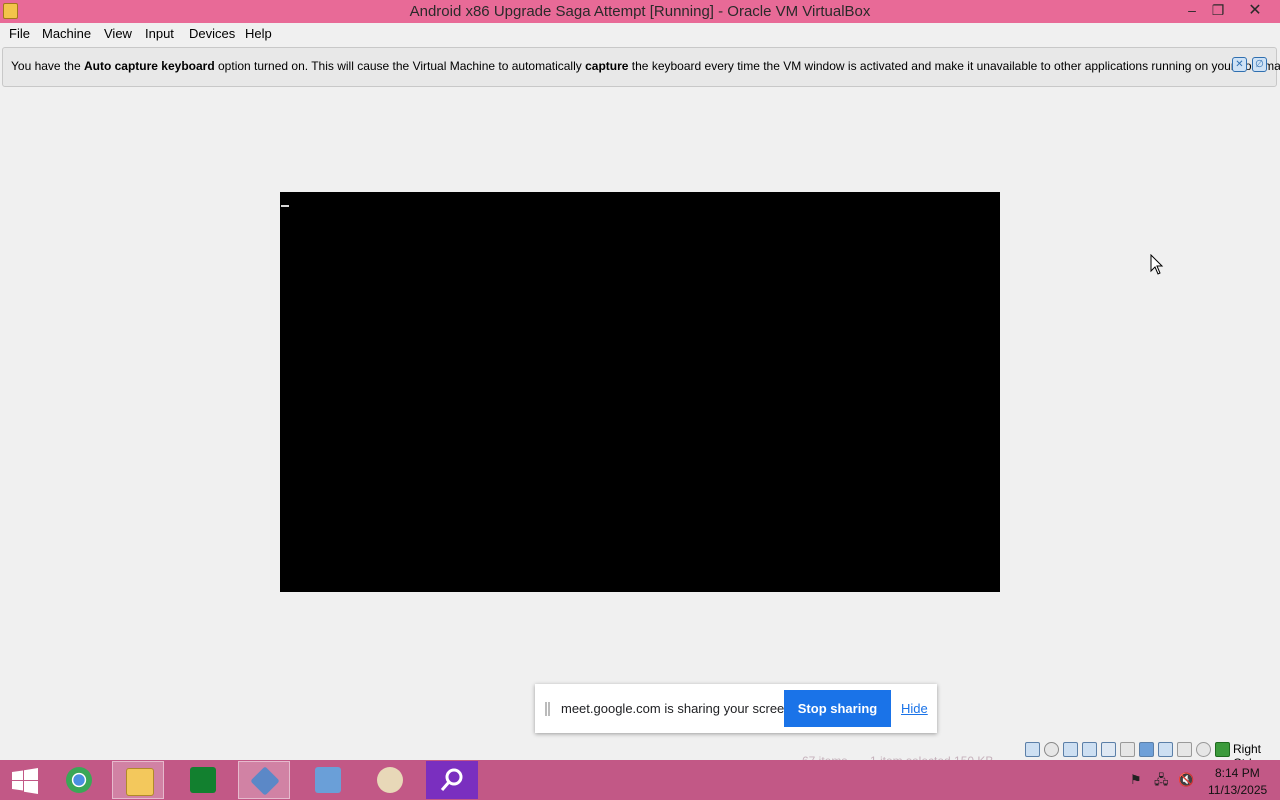 This screenshot has height=800, width=1280. Describe the element at coordinates (149, 66) in the screenshot. I see `notification-bold-text: Auto capture keyboard` at that location.